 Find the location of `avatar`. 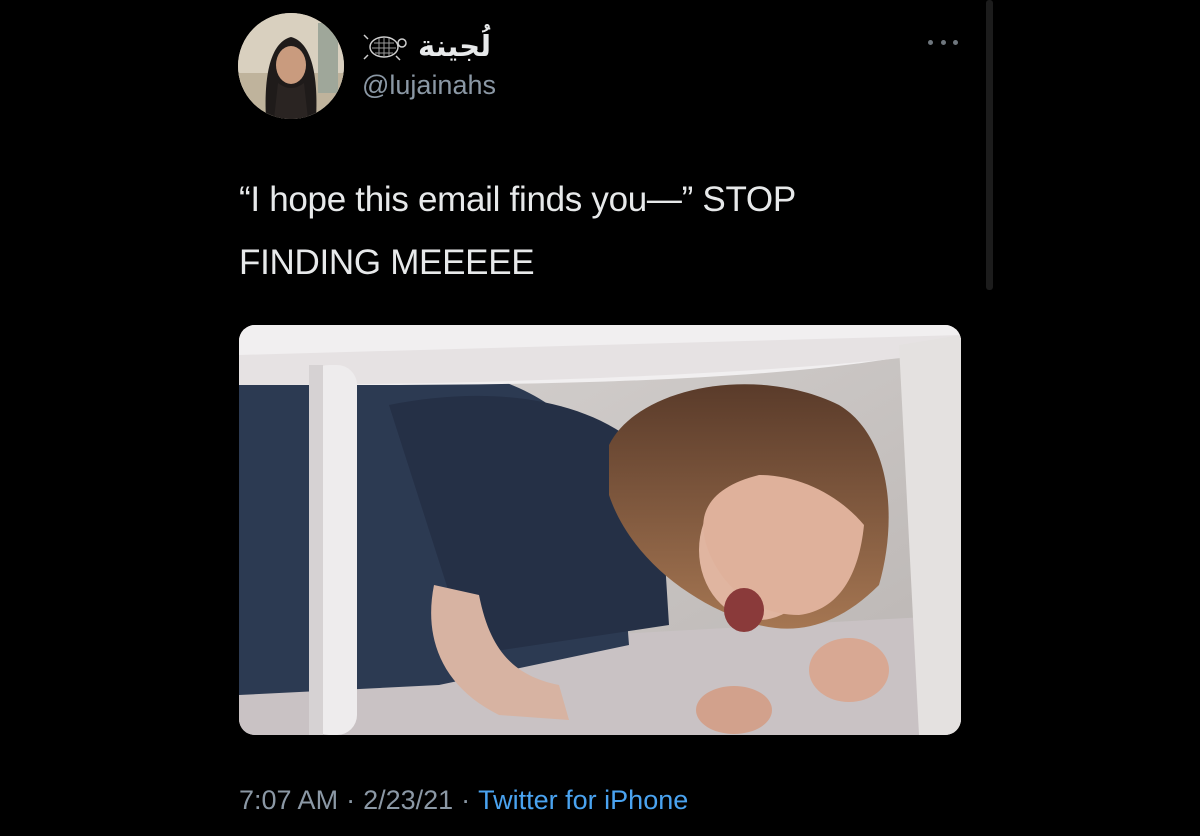

avatar is located at coordinates (291, 66).